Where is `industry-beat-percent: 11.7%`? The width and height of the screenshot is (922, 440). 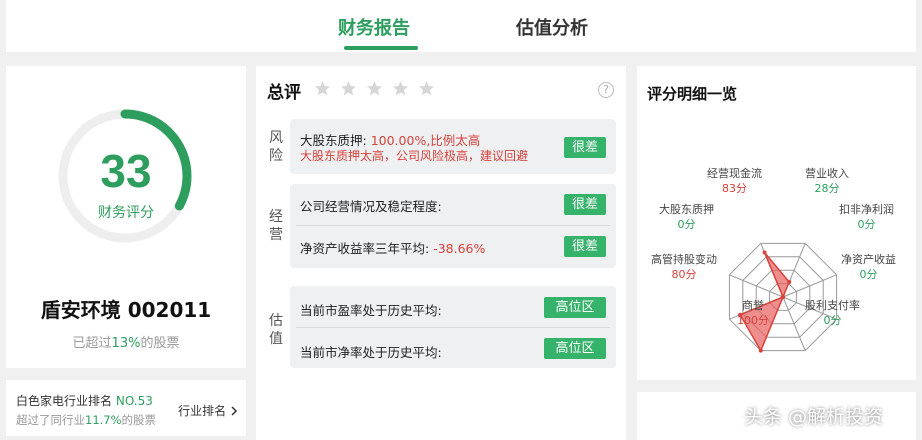
industry-beat-percent: 11.7% is located at coordinates (103, 420).